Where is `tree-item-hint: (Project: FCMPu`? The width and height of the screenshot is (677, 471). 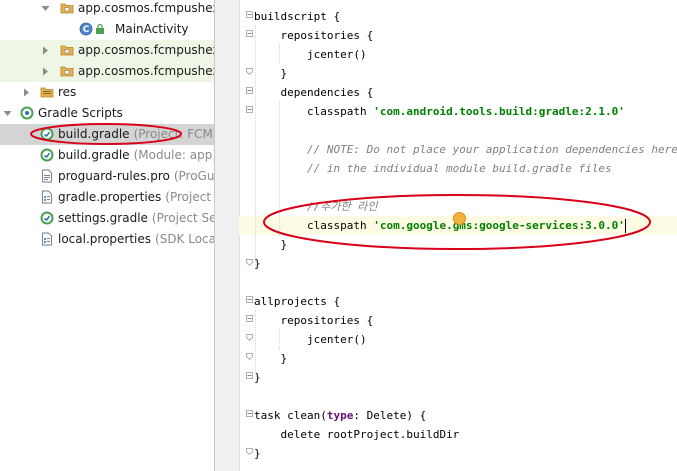
tree-item-hint: (Project: FCMPu is located at coordinates (173, 134).